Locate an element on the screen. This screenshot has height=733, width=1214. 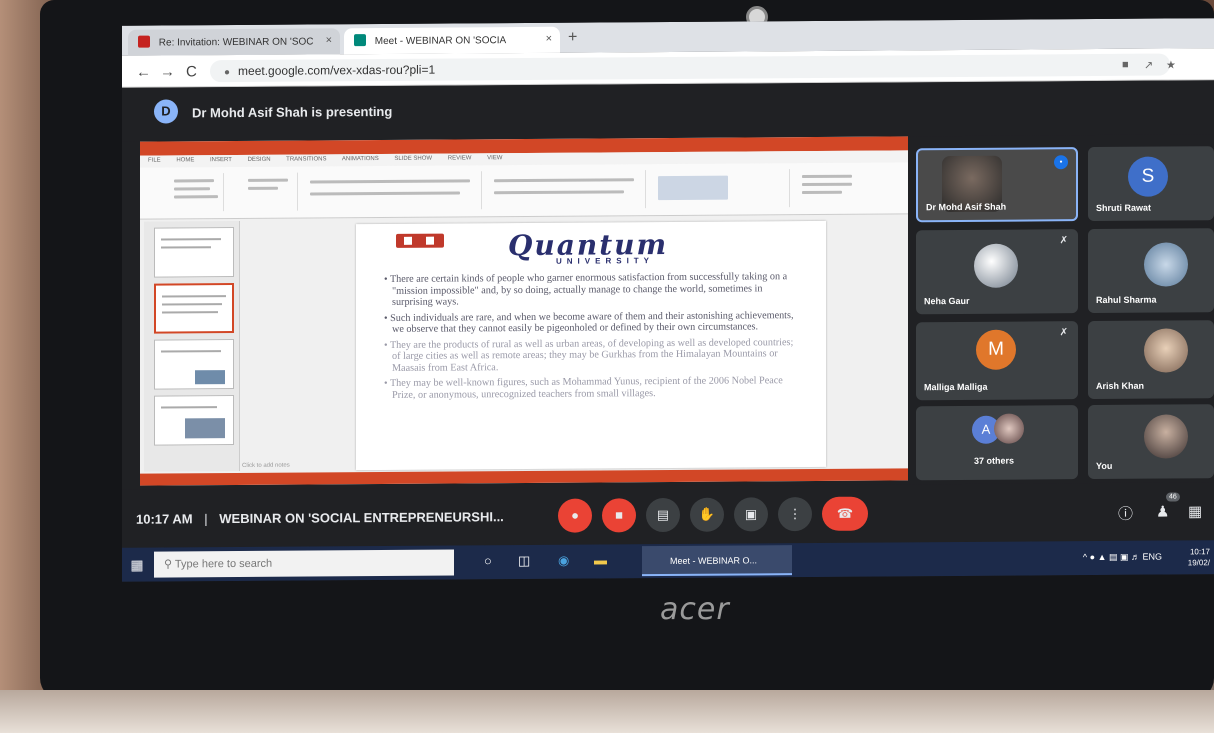
meeting-info-icon: ⓘ is located at coordinates (1125, 513).